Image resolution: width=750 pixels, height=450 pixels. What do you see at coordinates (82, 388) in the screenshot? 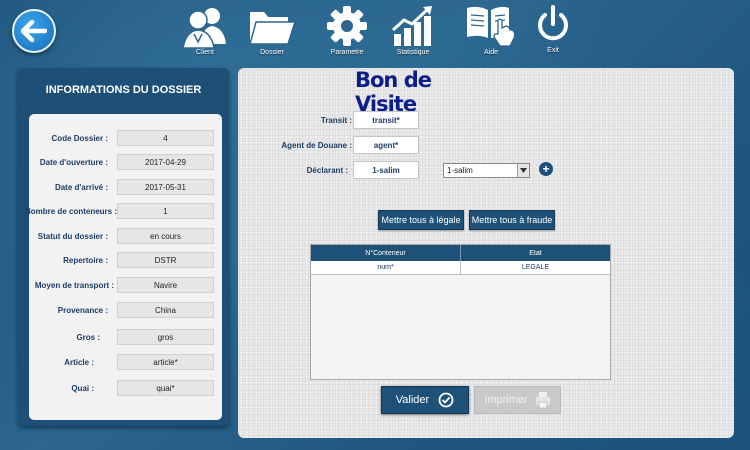
I see `quai-label: Quai :` at bounding box center [82, 388].